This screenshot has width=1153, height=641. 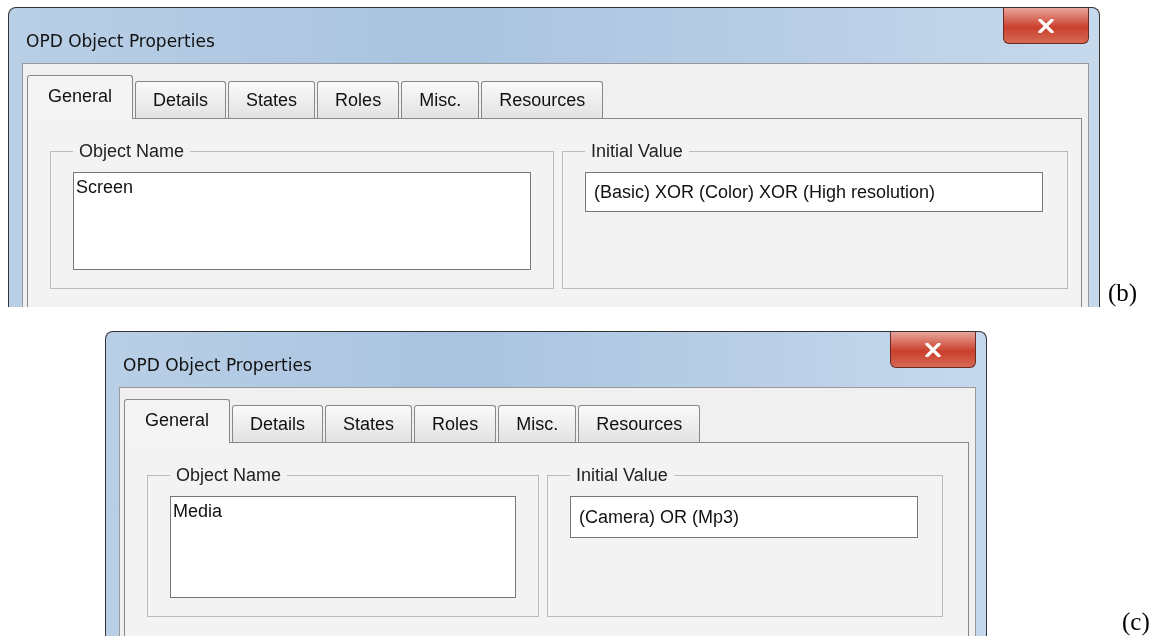 I want to click on figure-label: (b), so click(x=1123, y=293).